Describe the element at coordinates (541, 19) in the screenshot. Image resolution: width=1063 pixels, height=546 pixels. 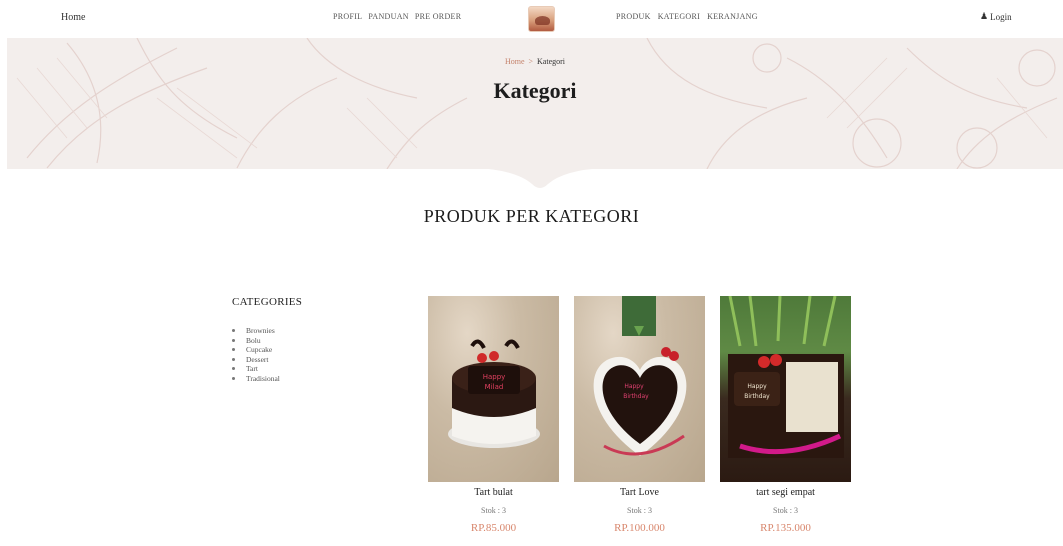
I see `logo-image` at that location.